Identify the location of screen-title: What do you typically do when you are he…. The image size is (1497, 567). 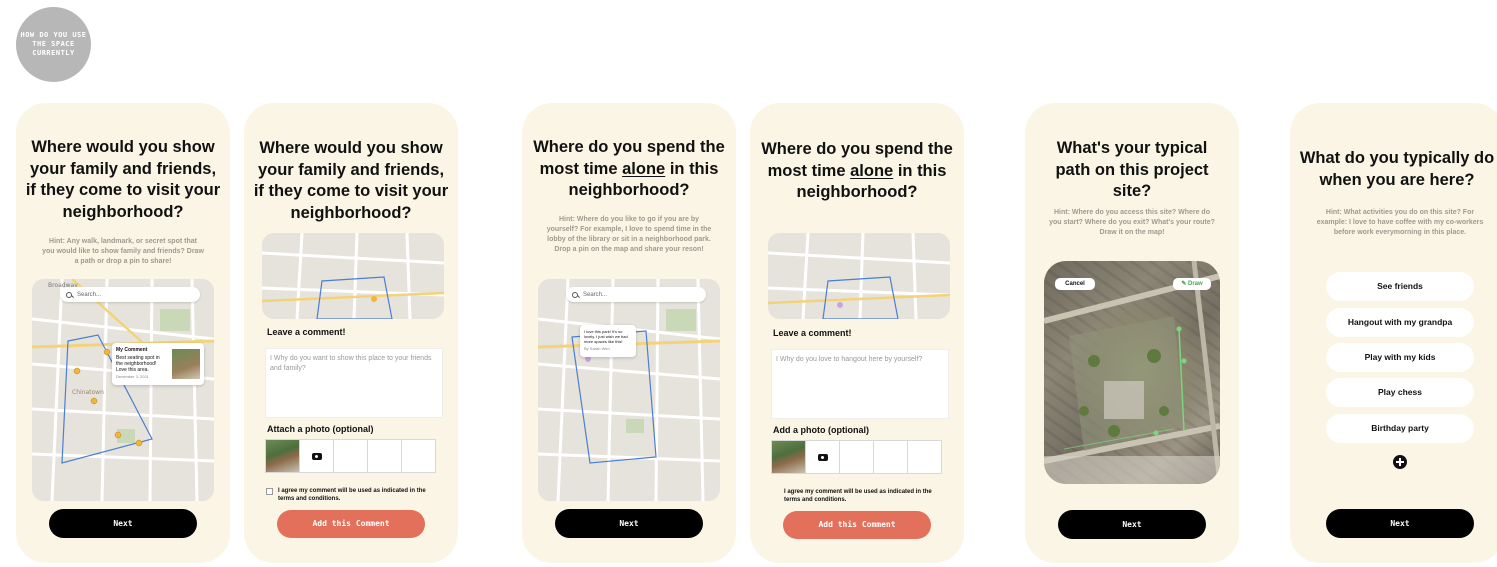
(1397, 169).